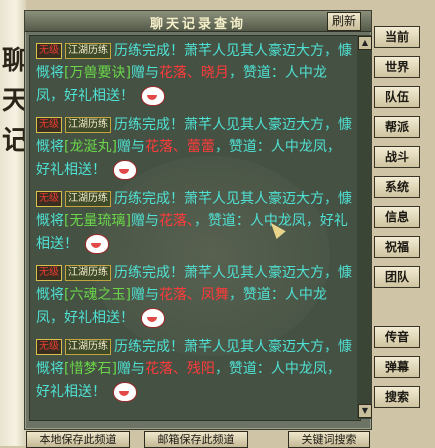 The width and height of the screenshot is (435, 448). Describe the element at coordinates (180, 147) in the screenshot. I see `player-name-link: 花落、蕾蕾` at that location.